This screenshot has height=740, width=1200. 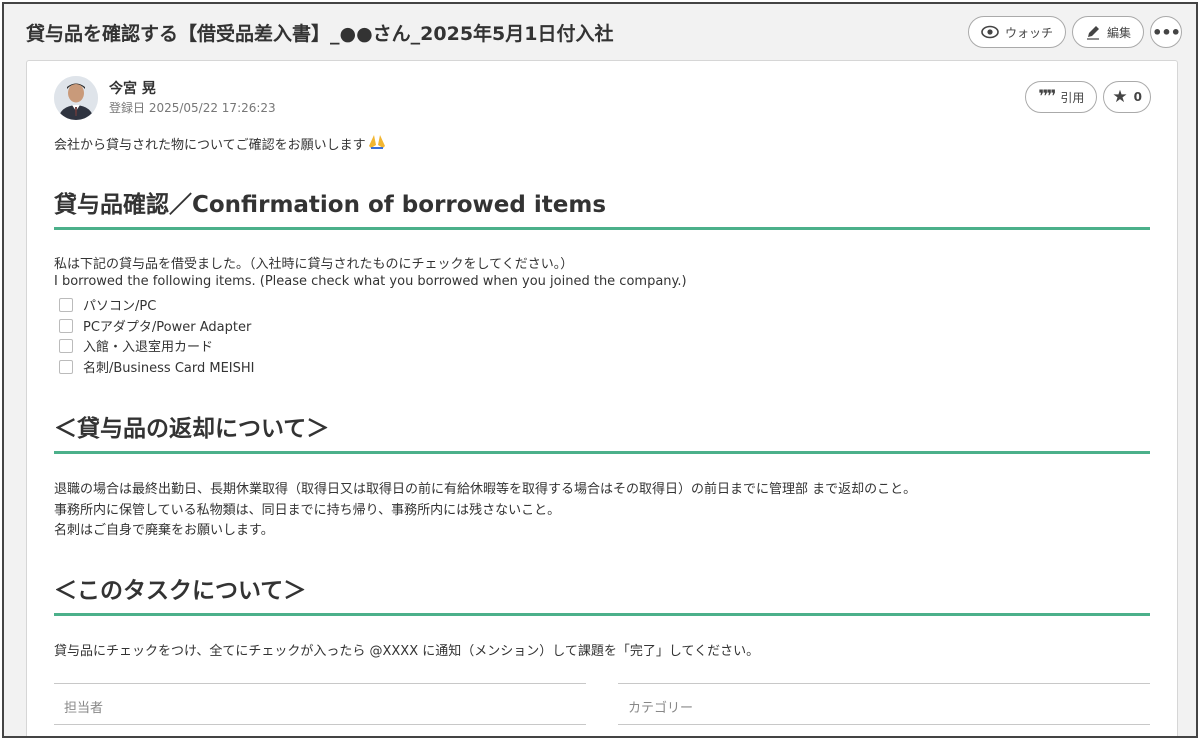 I want to click on checklist-item: PCアダプタ/Power Adapter, so click(x=155, y=325).